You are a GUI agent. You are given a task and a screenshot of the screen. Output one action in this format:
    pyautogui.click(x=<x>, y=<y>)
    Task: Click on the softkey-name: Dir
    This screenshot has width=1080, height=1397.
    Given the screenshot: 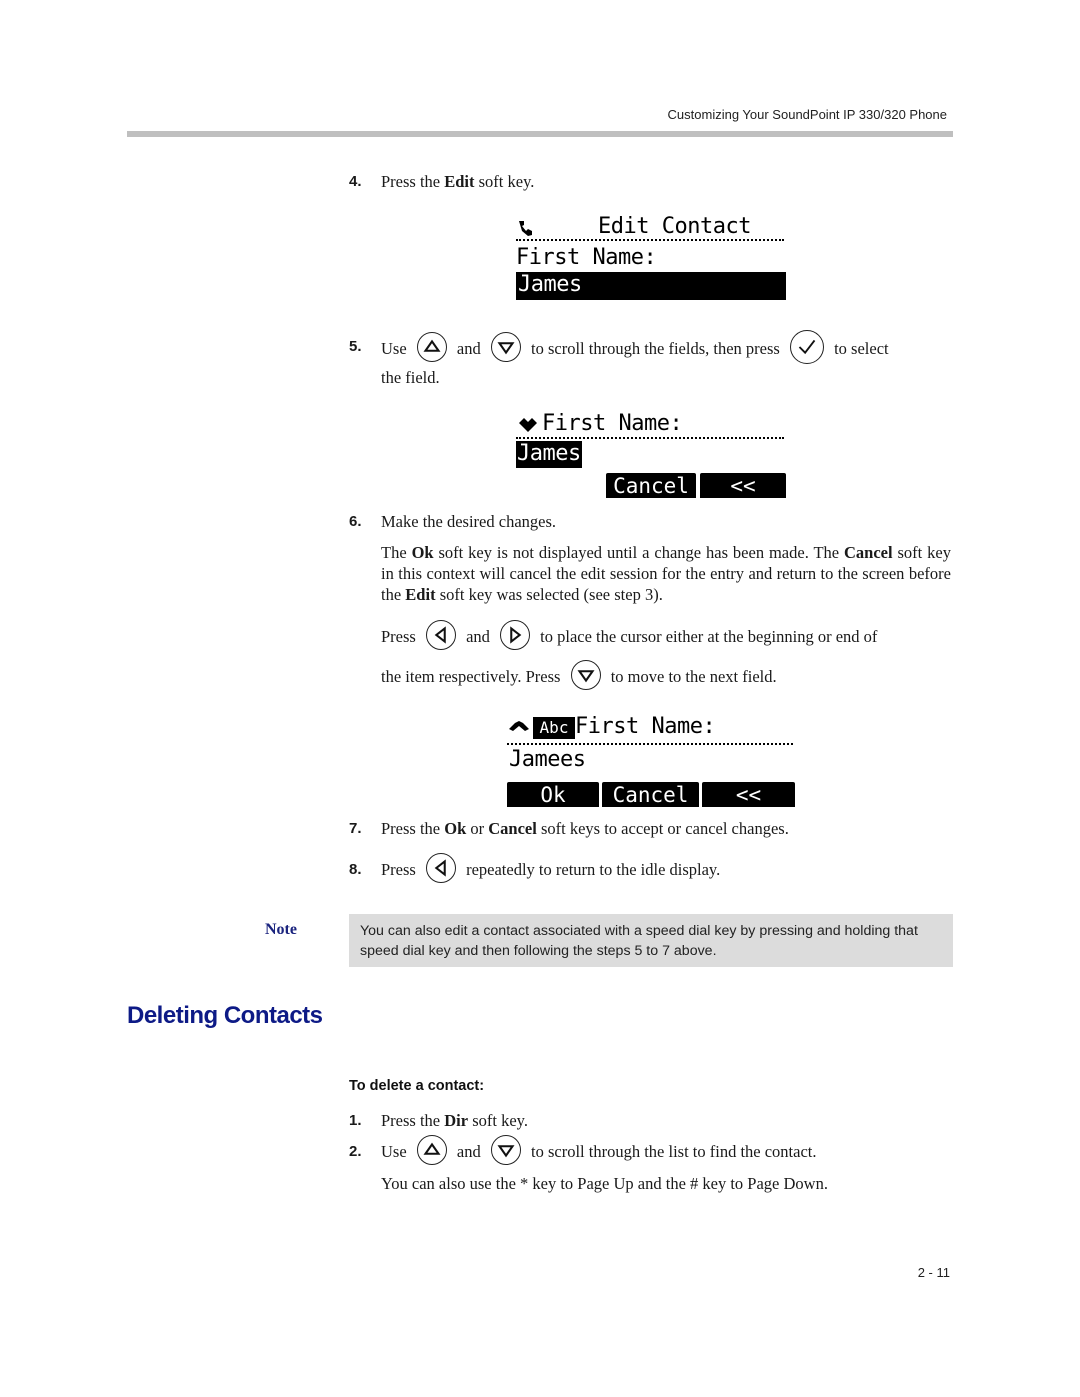 What is the action you would take?
    pyautogui.click(x=456, y=1120)
    